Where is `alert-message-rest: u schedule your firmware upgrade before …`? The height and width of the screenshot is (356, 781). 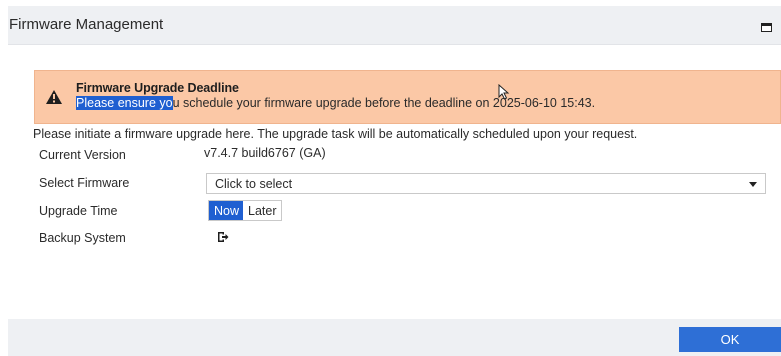 alert-message-rest: u schedule your firmware upgrade before … is located at coordinates (384, 103).